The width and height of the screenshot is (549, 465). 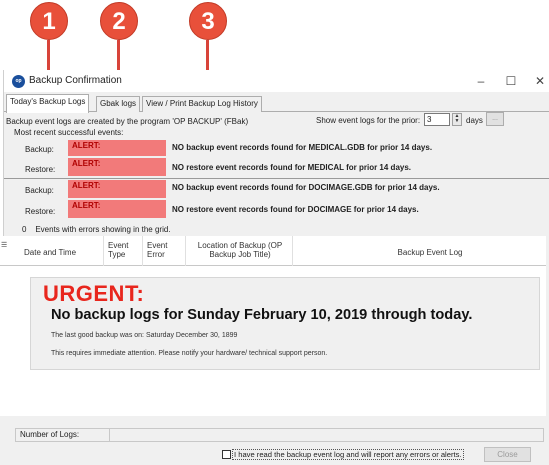 I want to click on callout-number: 3, so click(x=208, y=21).